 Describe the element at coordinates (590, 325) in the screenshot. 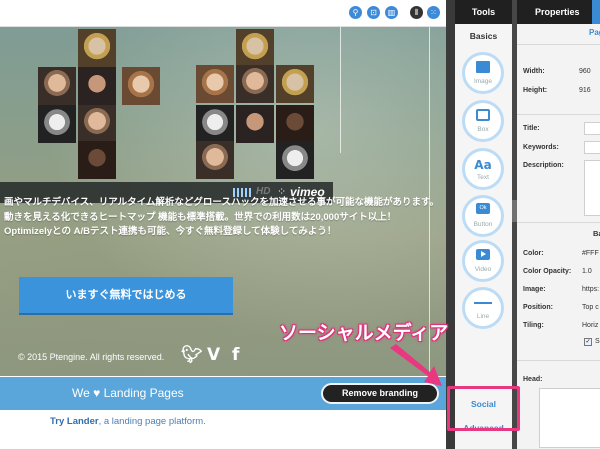

I see `tiling-select: Horiz` at that location.